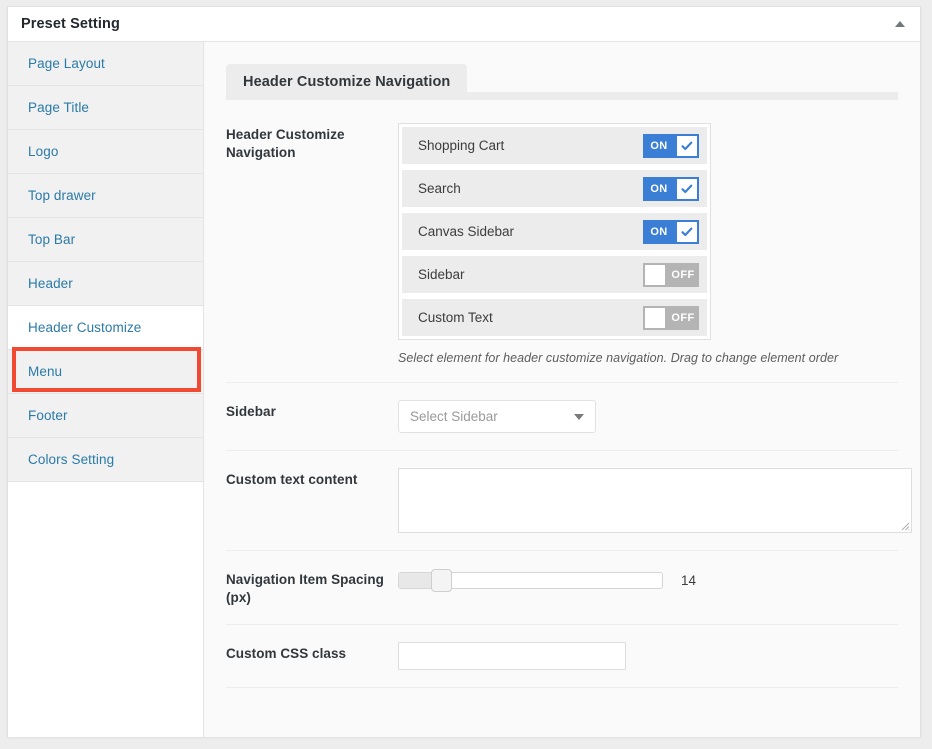  I want to click on sidebar-item-label: Top Bar, so click(52, 239).